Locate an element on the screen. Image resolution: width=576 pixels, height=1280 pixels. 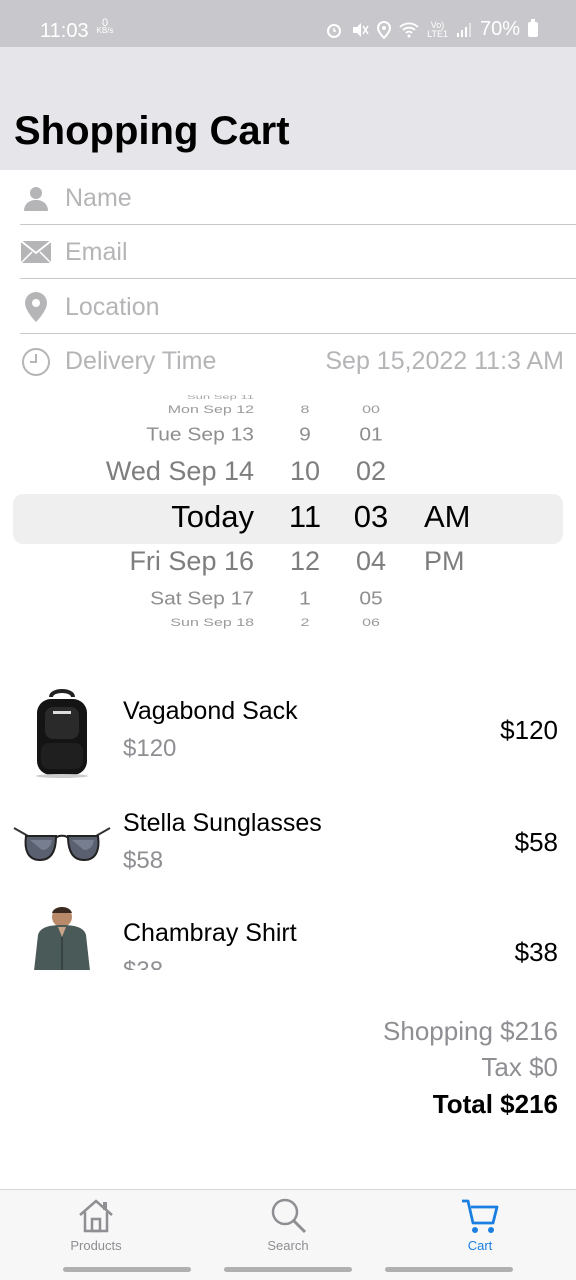
page-title: Shopping Cart is located at coordinates (152, 131).